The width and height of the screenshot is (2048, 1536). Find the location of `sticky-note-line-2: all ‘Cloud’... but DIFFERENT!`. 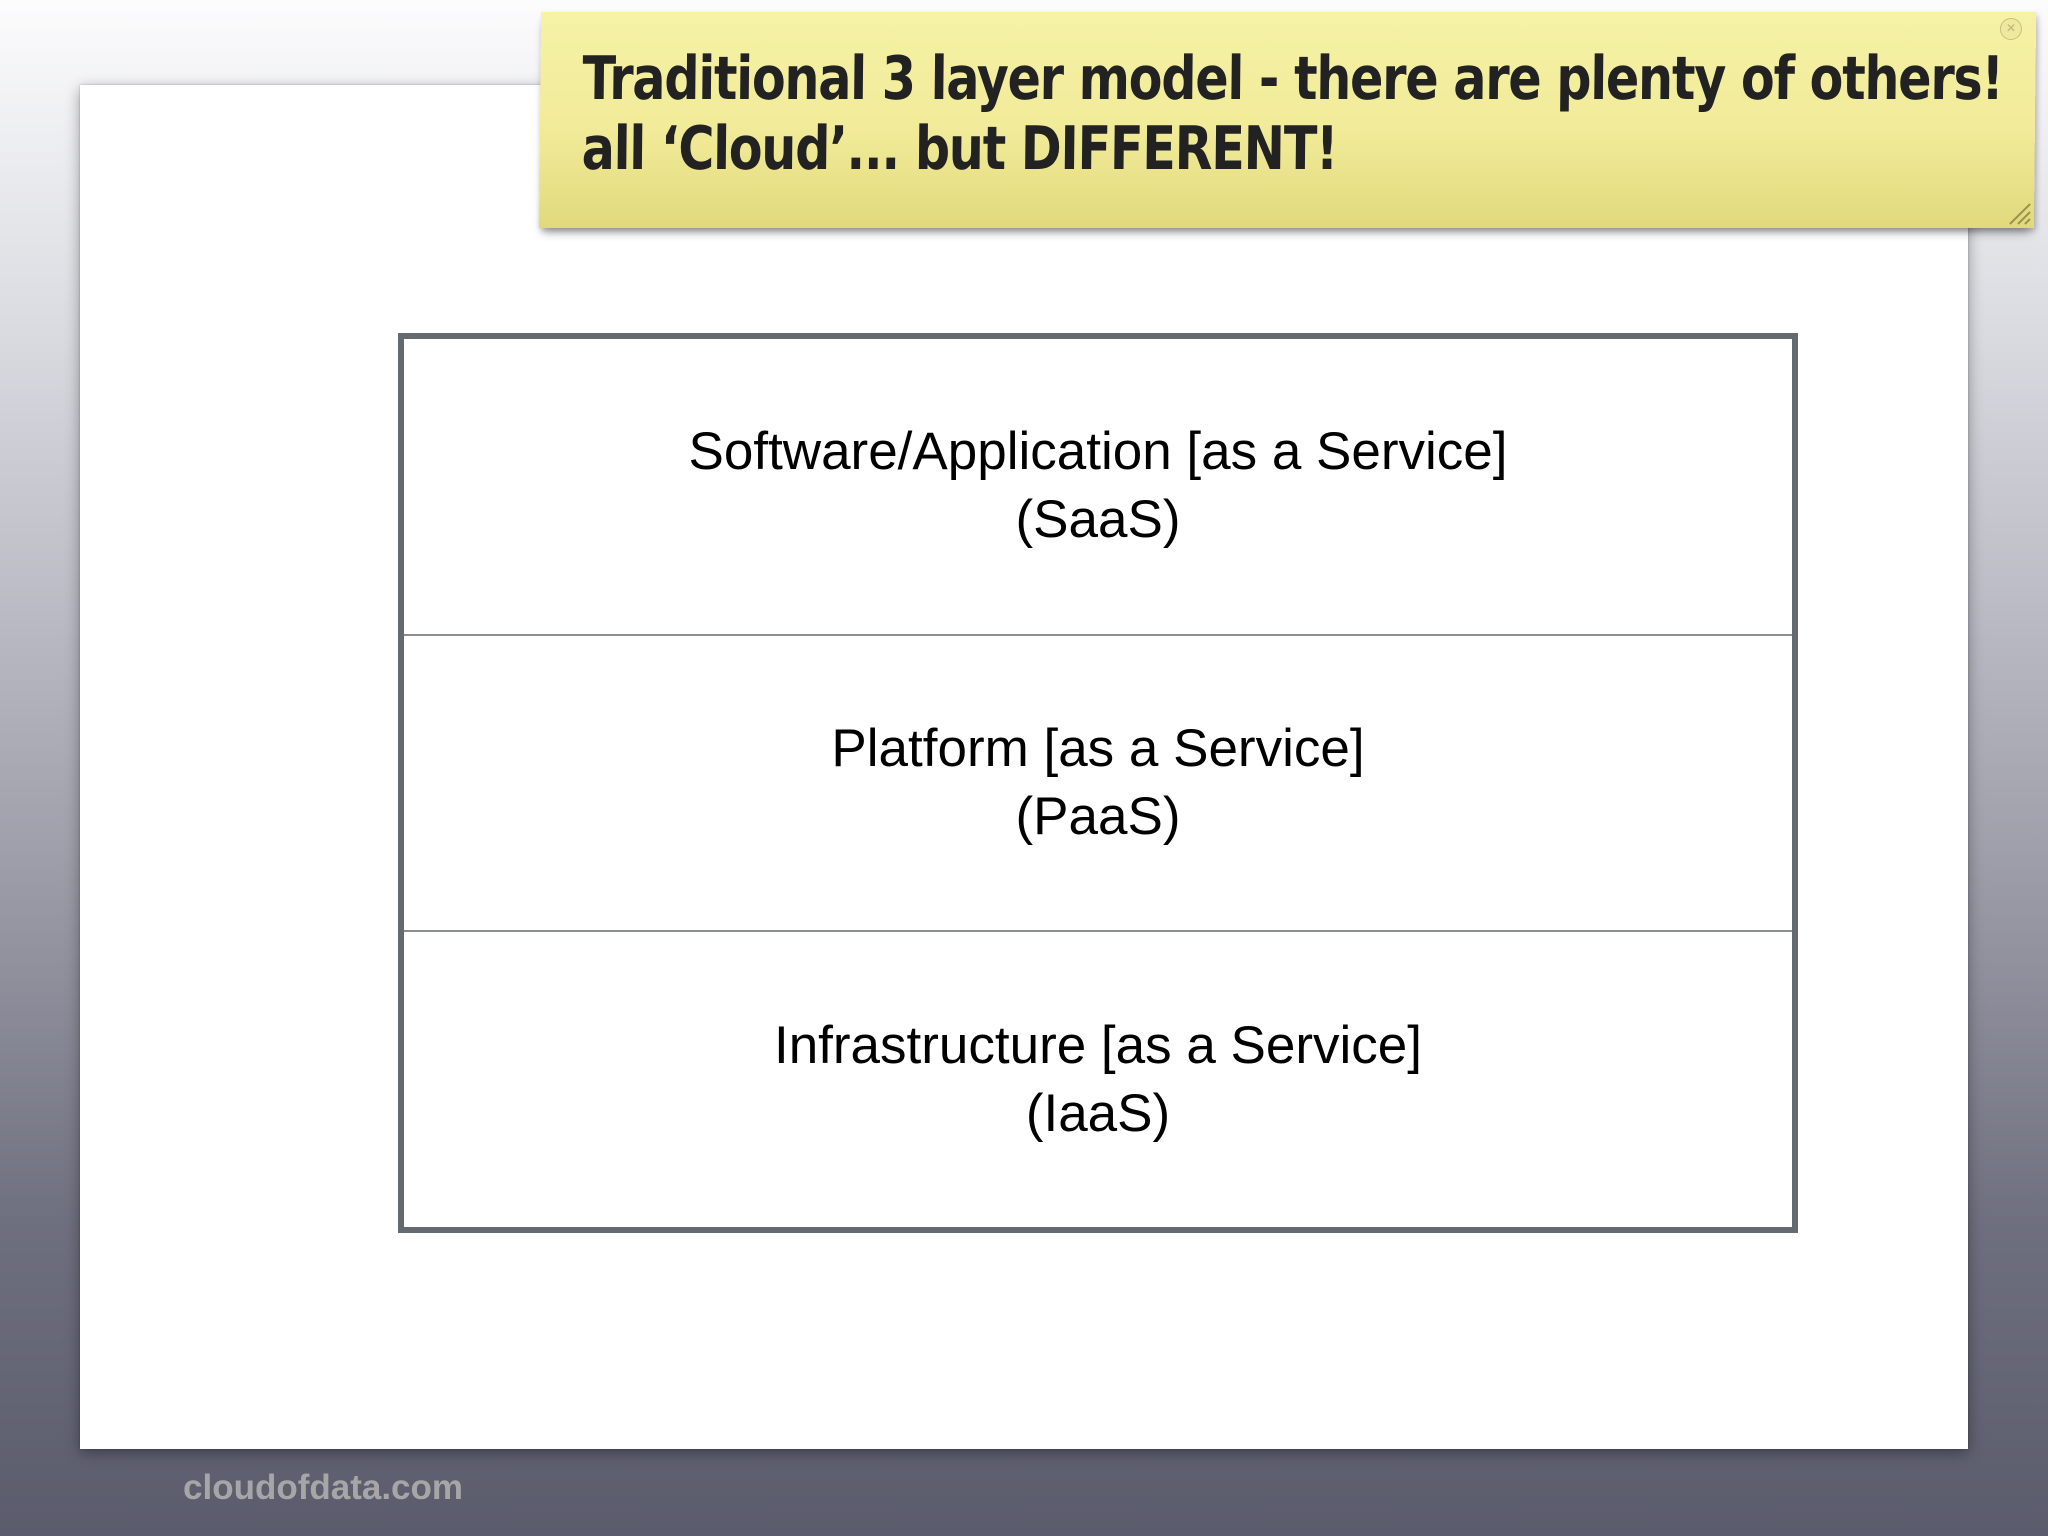

sticky-note-line-2: all ‘Cloud’... but DIFFERENT! is located at coordinates (959, 149).